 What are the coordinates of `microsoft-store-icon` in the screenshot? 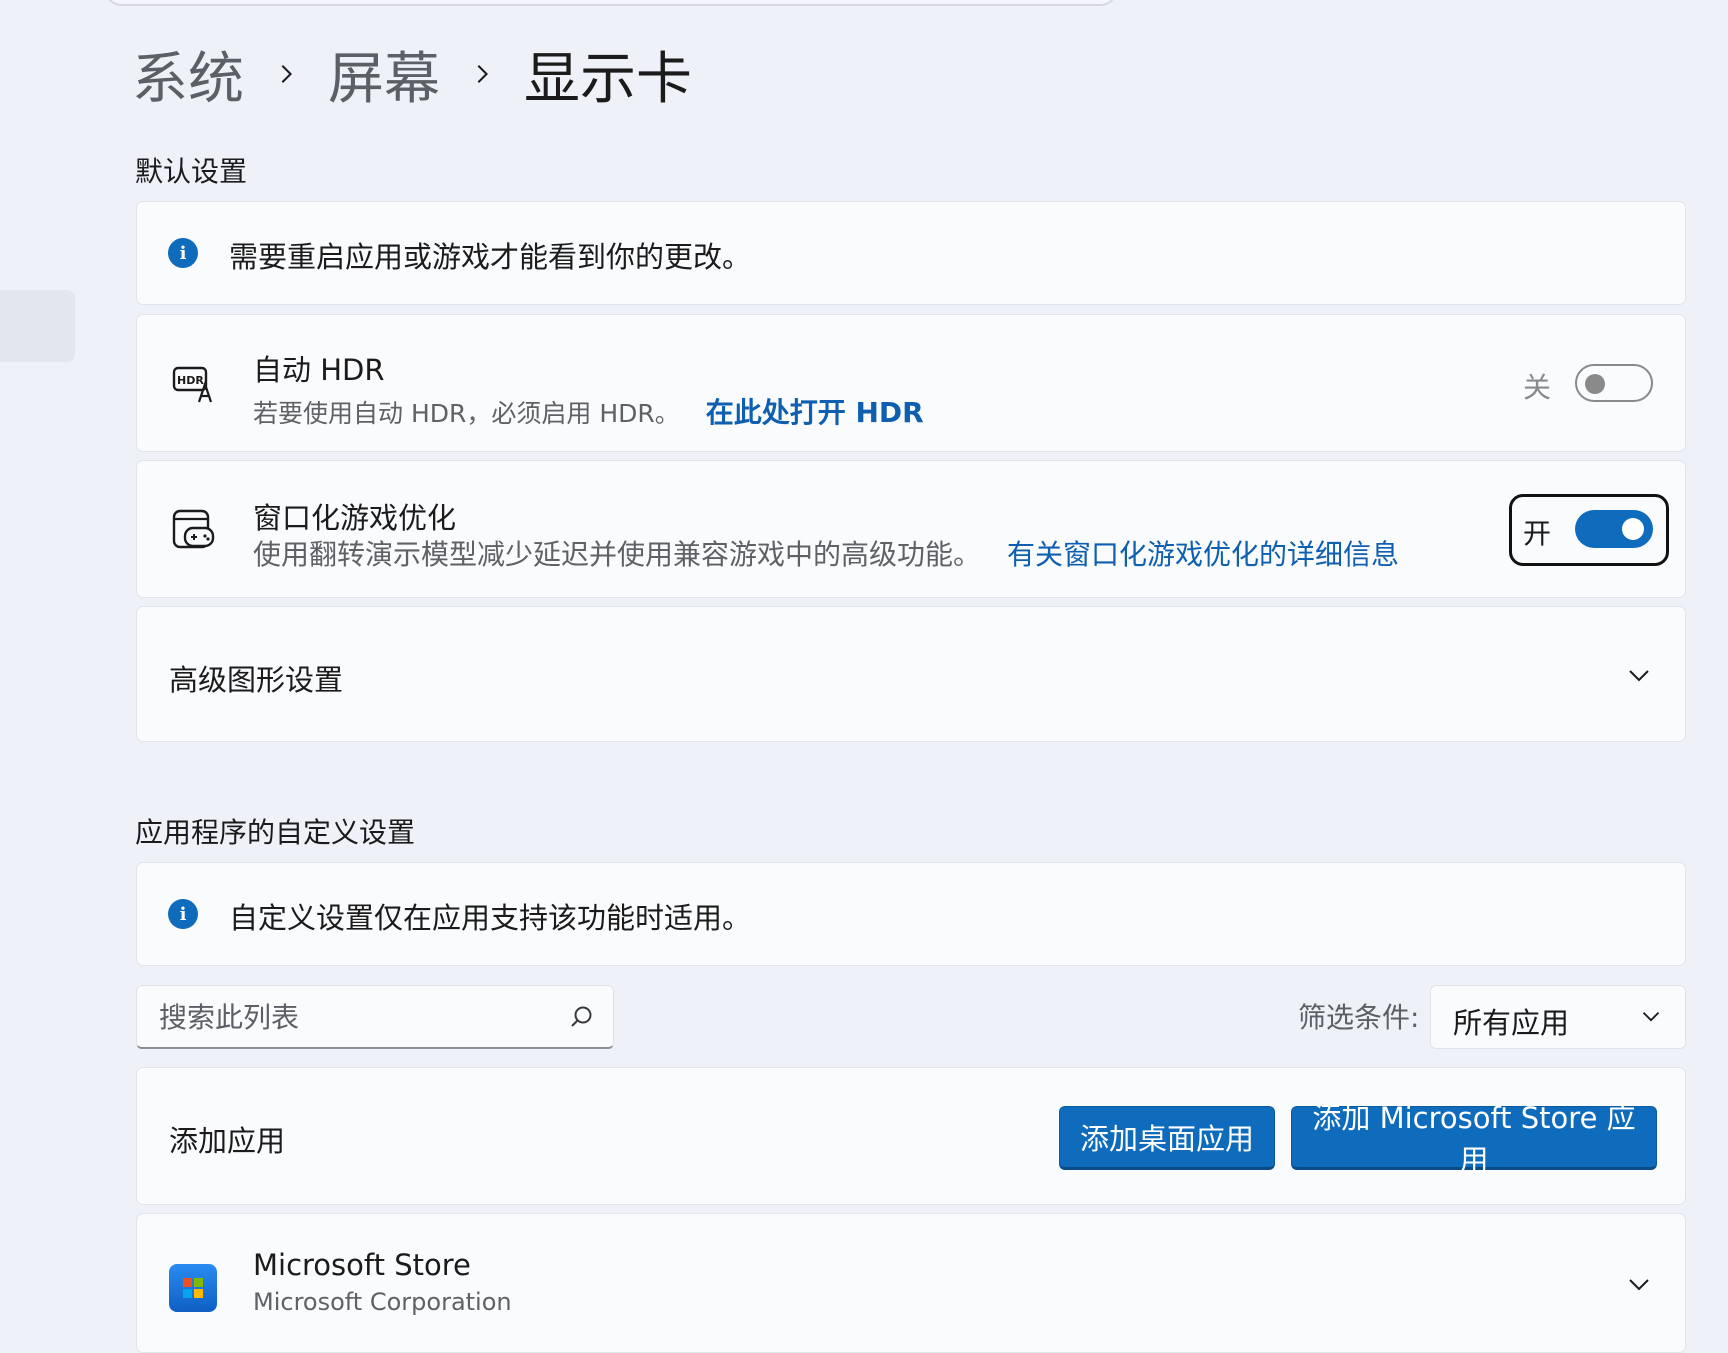 It's located at (193, 1288).